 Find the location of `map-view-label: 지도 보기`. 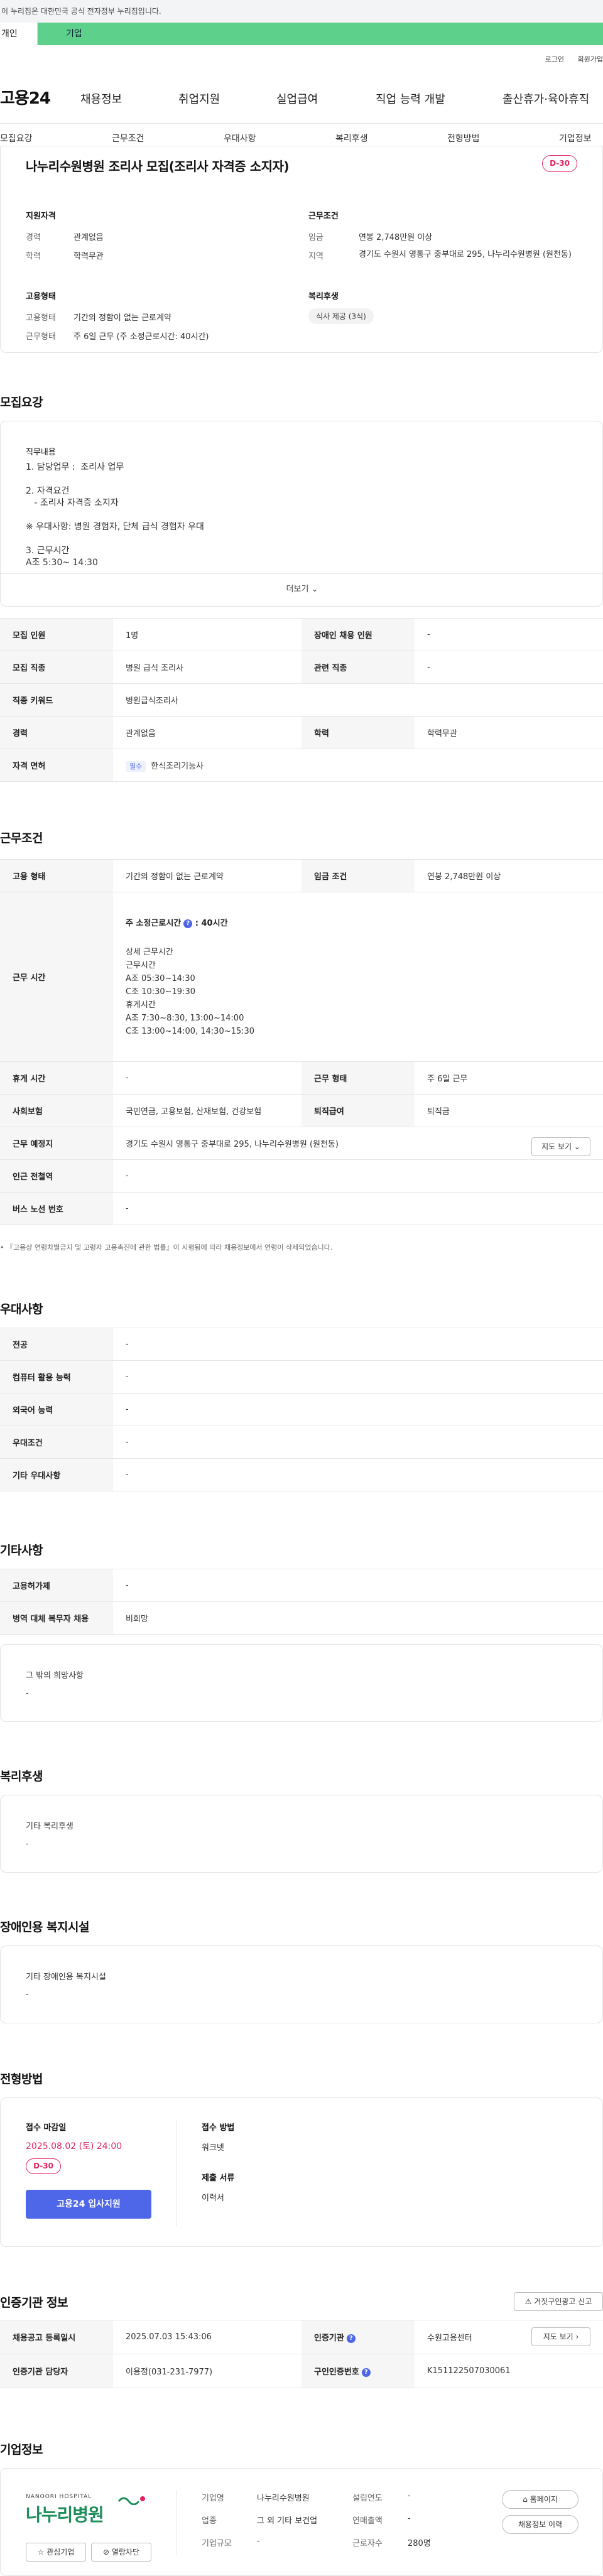

map-view-label: 지도 보기 is located at coordinates (557, 1146).